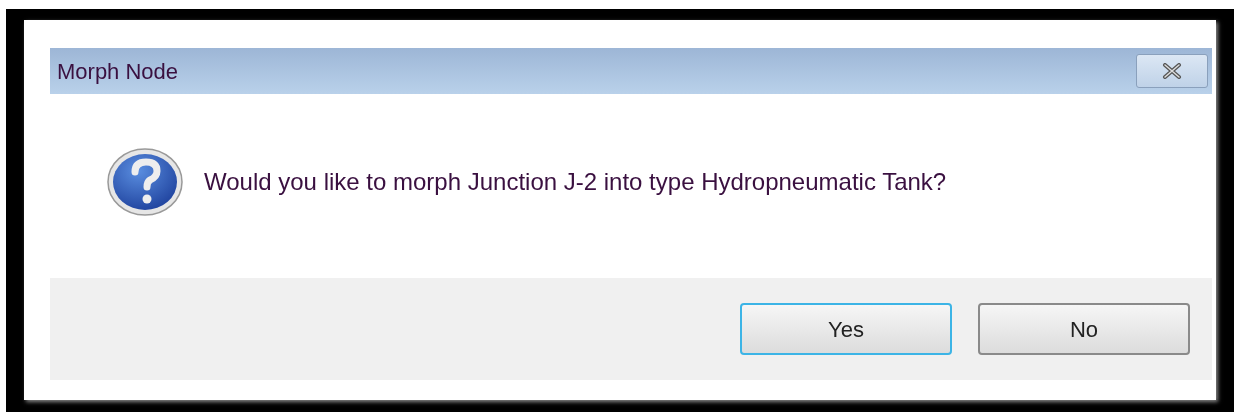  What do you see at coordinates (118, 71) in the screenshot?
I see `window-title: Morph Node` at bounding box center [118, 71].